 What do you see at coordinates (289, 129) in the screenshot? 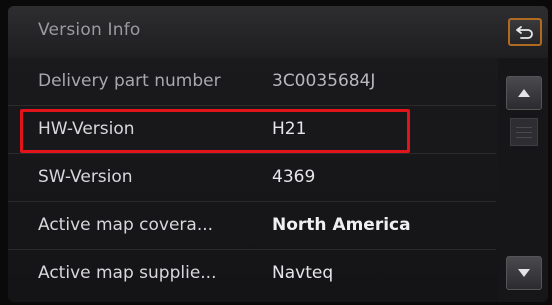
I see `row-value: H21` at bounding box center [289, 129].